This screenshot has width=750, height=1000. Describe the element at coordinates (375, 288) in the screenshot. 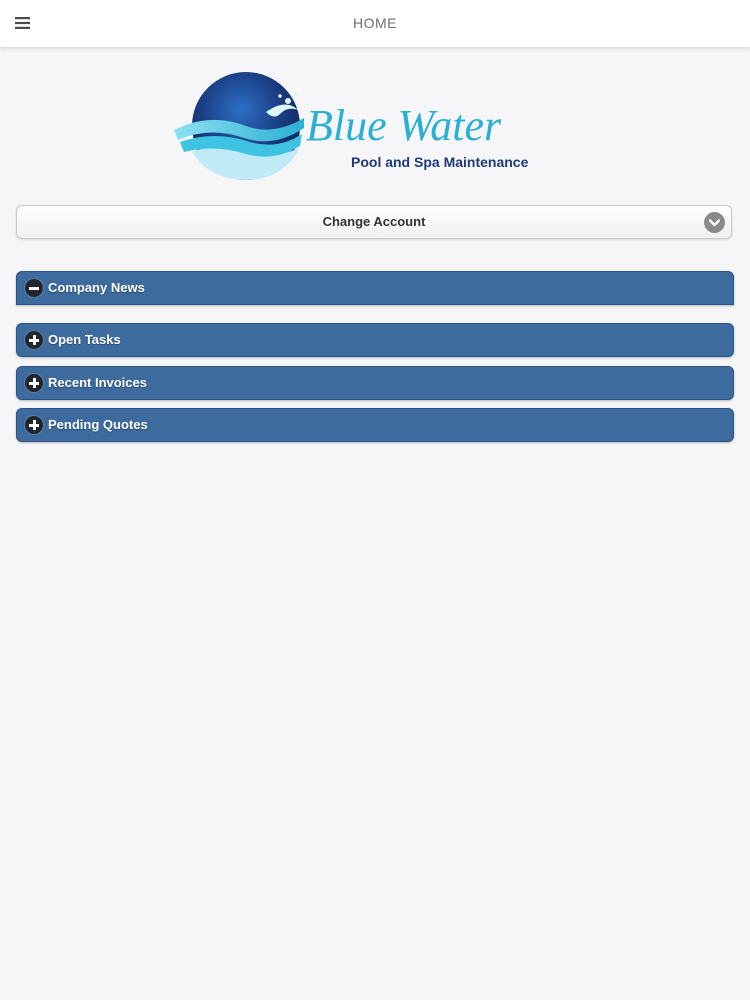

I see `panel-company-news: Company News` at that location.